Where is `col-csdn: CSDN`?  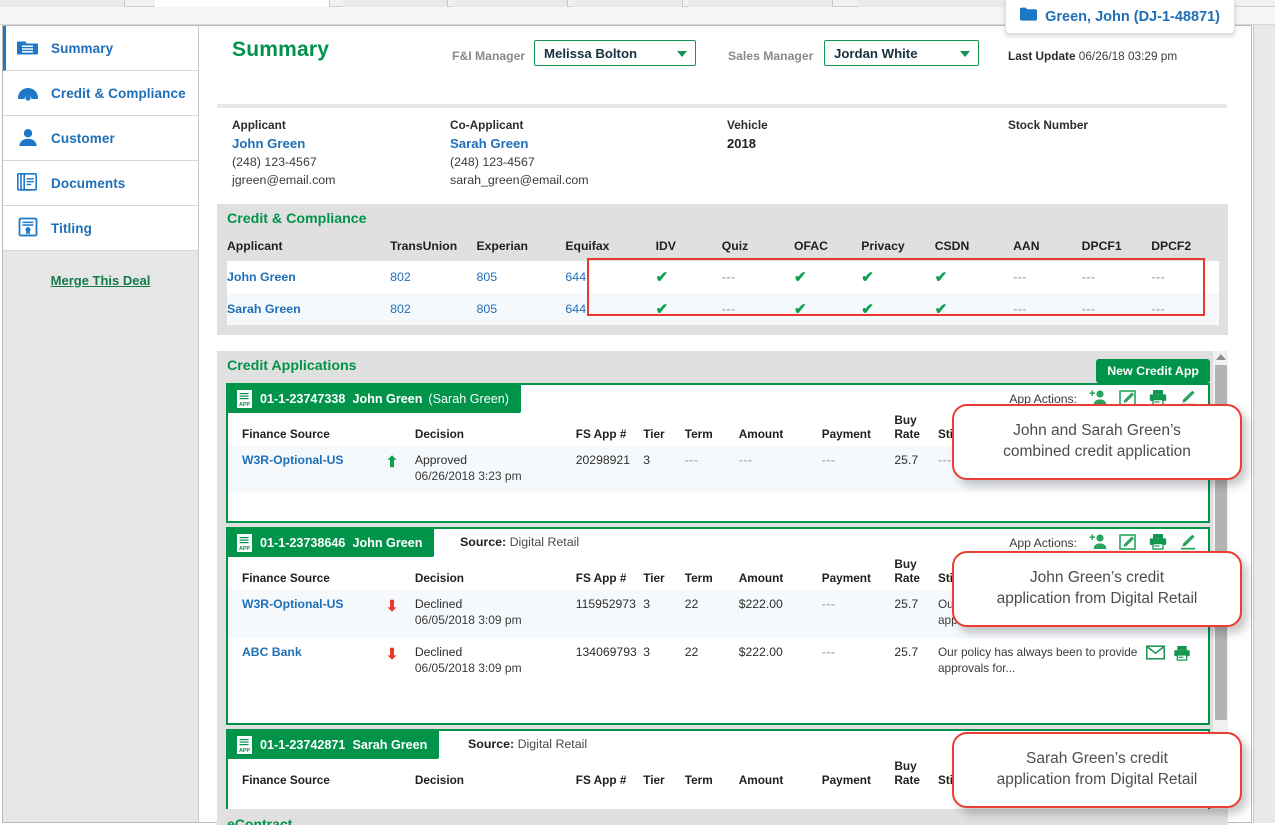
col-csdn: CSDN is located at coordinates (952, 246).